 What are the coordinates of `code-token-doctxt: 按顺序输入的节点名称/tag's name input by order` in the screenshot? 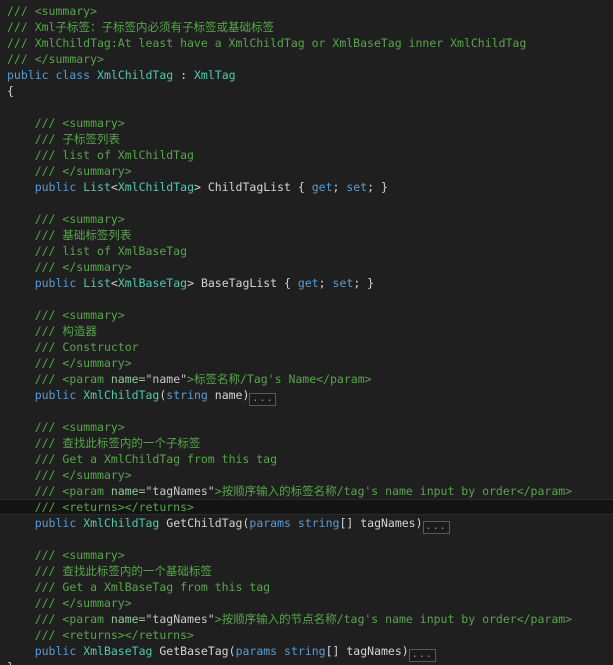 It's located at (369, 619).